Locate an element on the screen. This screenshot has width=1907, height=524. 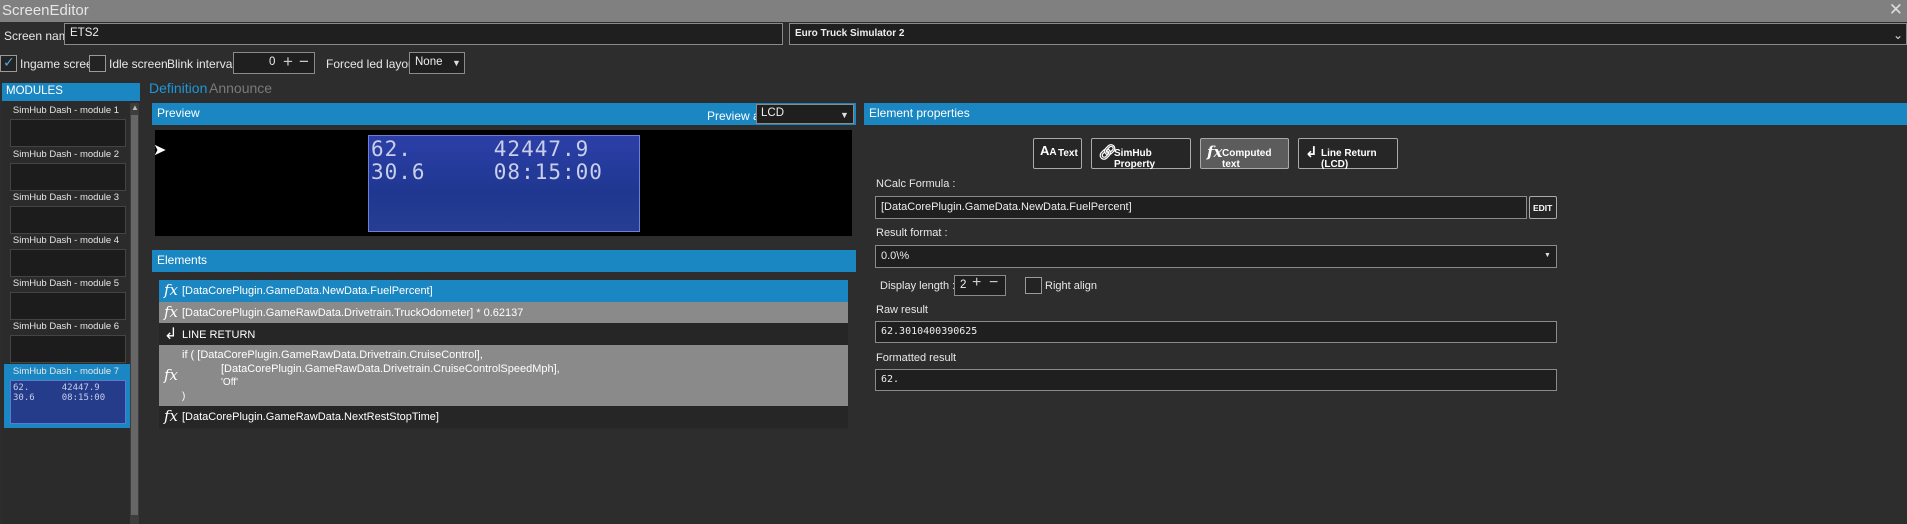
module-name: SimHub Dash - module 6 is located at coordinates (66, 326).